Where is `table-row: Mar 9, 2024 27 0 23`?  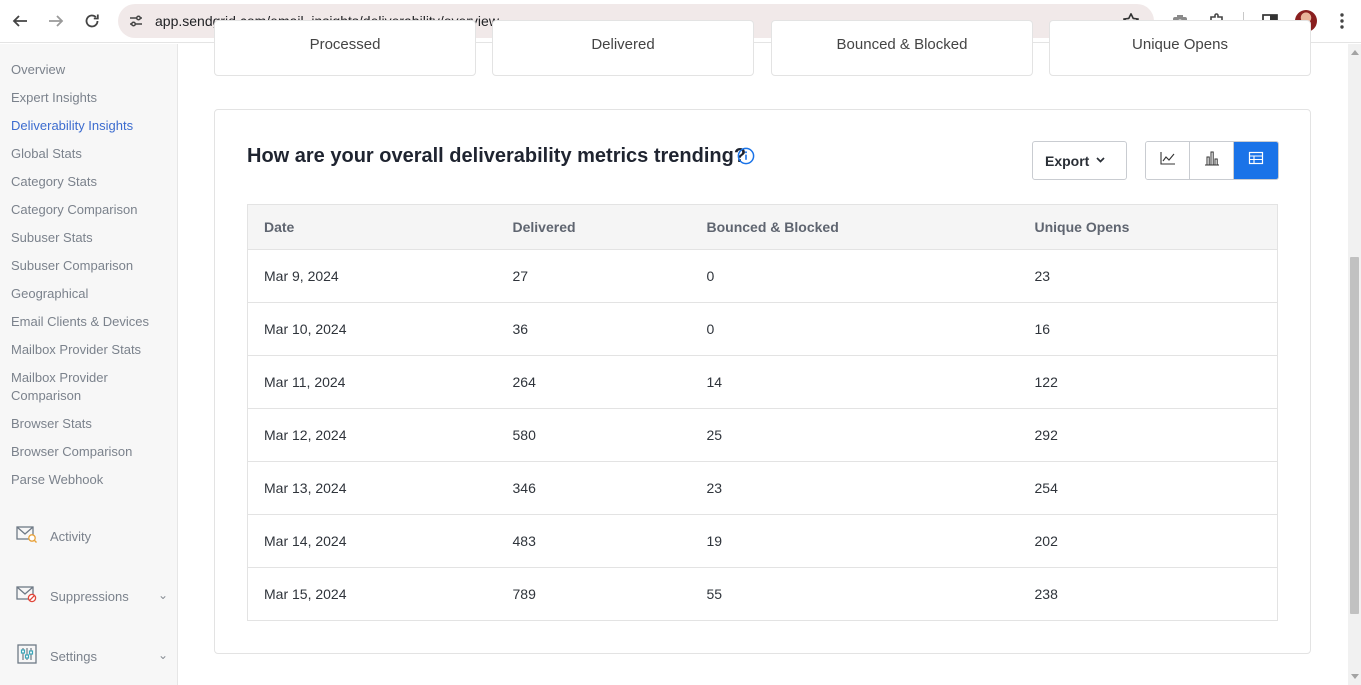
table-row: Mar 9, 2024 27 0 23 is located at coordinates (762, 276).